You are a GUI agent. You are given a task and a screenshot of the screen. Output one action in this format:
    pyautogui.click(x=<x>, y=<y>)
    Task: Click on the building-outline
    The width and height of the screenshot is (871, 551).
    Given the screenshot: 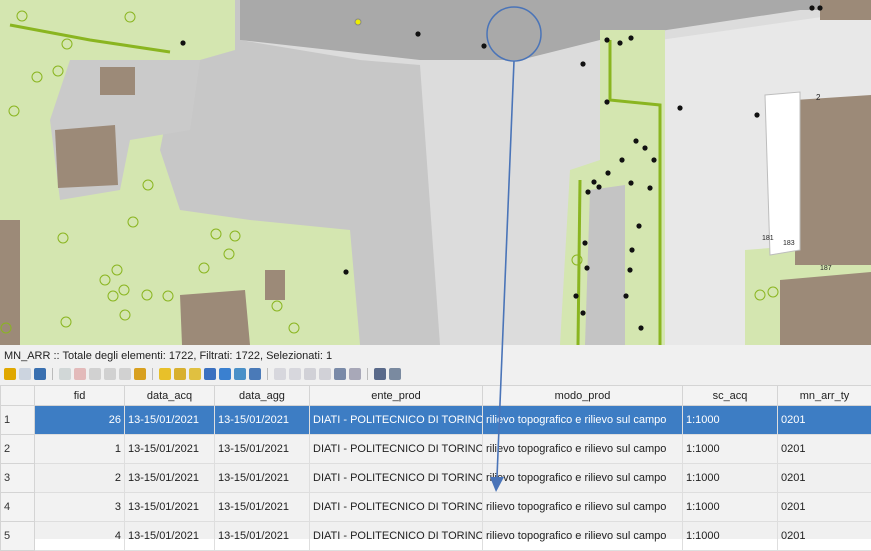 What is the action you would take?
    pyautogui.click(x=782, y=173)
    